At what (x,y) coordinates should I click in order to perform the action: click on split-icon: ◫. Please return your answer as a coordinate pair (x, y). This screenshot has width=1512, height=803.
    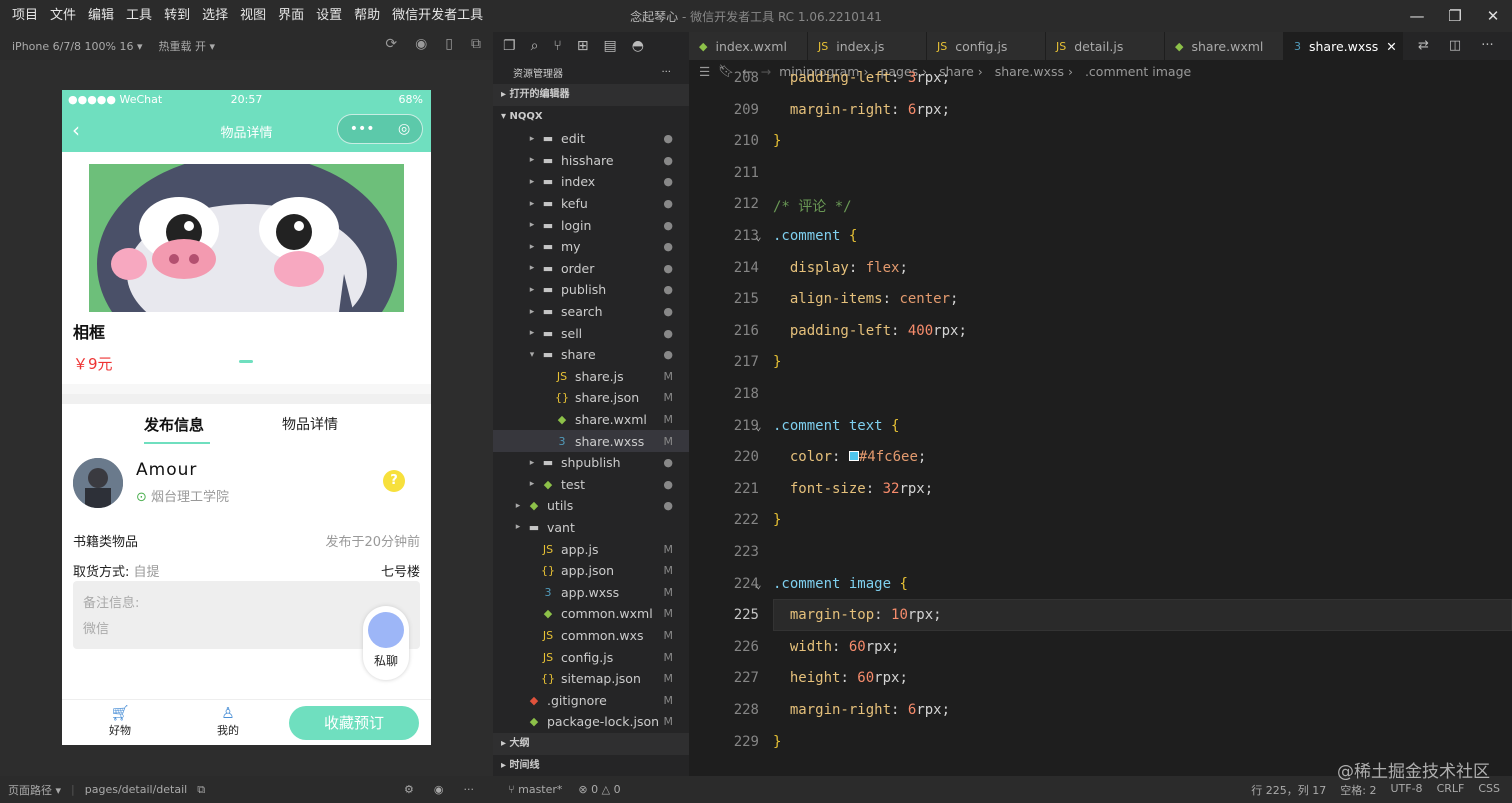
    Looking at the image, I should click on (1455, 45).